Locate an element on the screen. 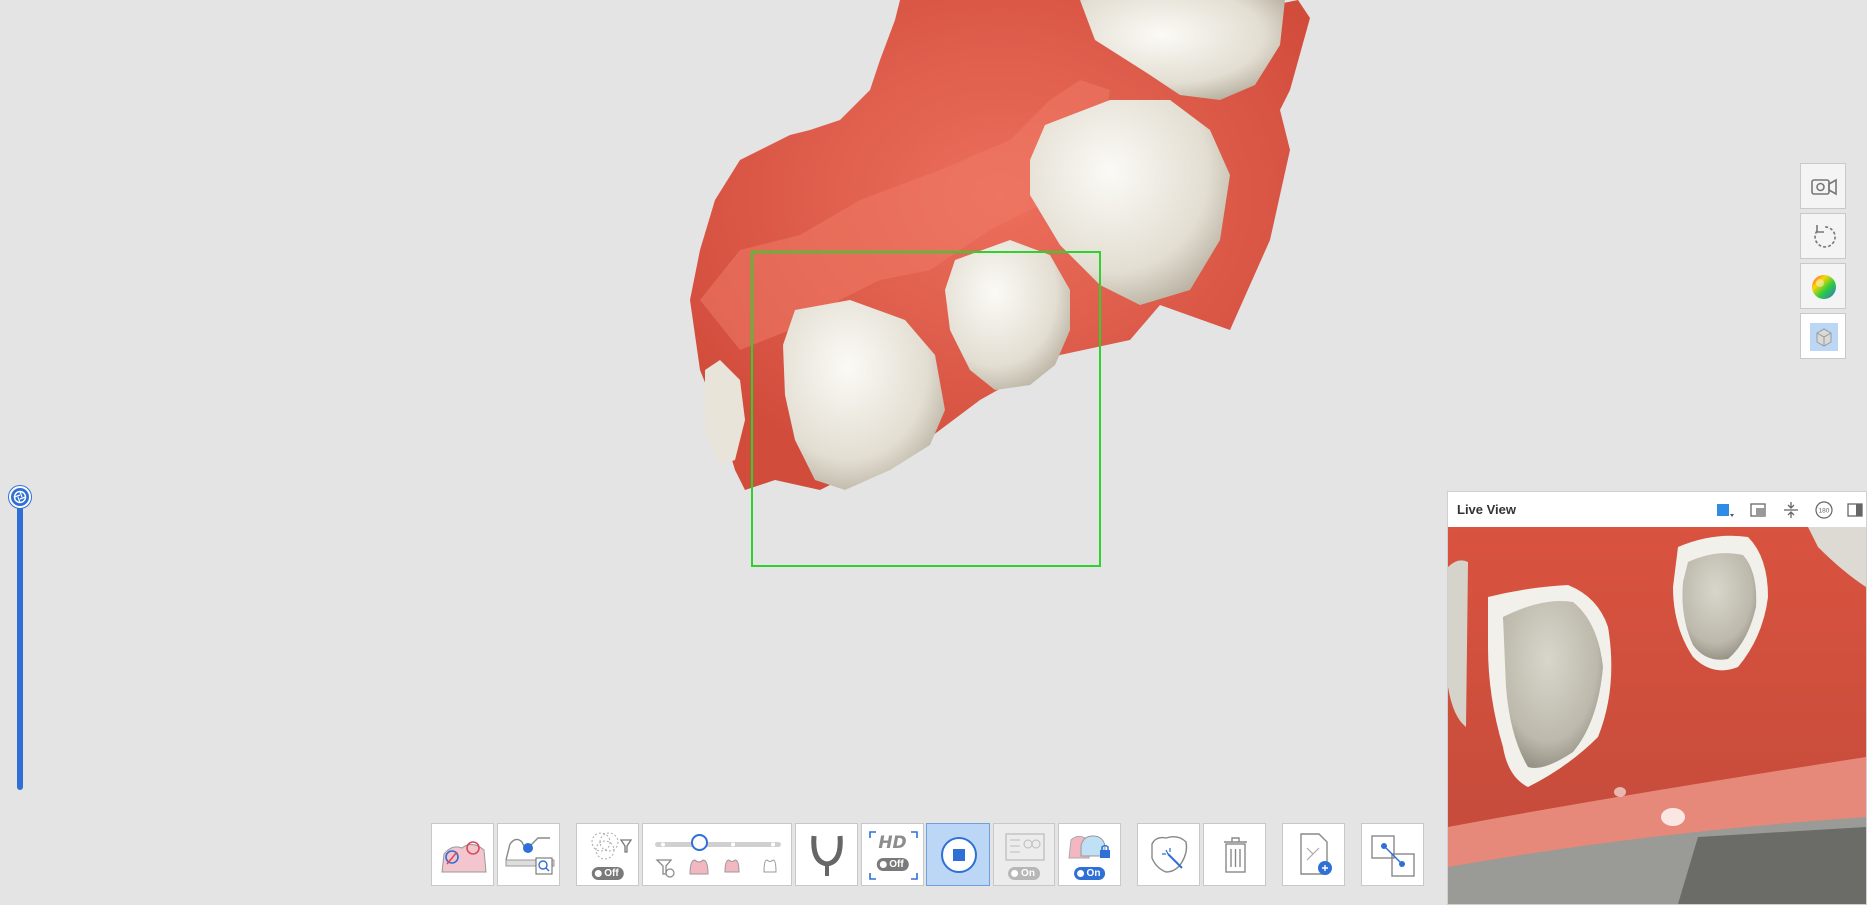 The height and width of the screenshot is (905, 1867). scan-area-box is located at coordinates (926, 409).